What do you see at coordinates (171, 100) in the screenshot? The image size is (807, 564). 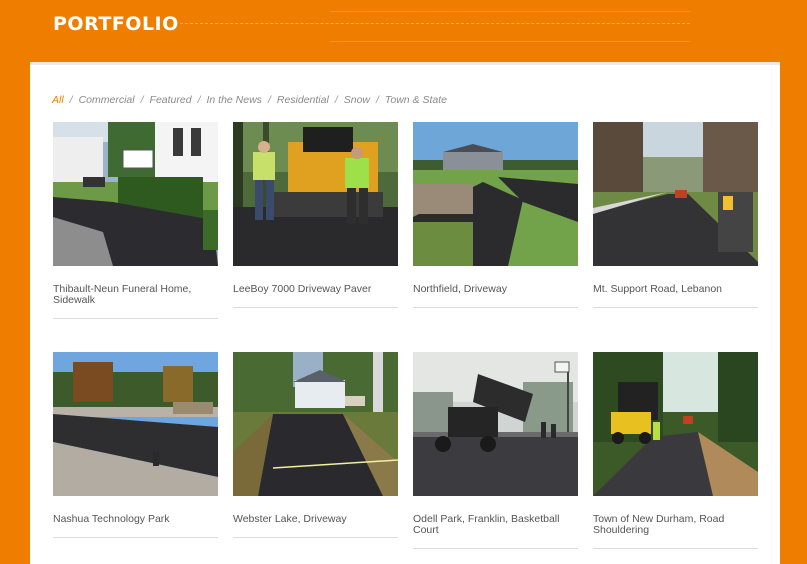 I see `filter-featured: Featured` at bounding box center [171, 100].